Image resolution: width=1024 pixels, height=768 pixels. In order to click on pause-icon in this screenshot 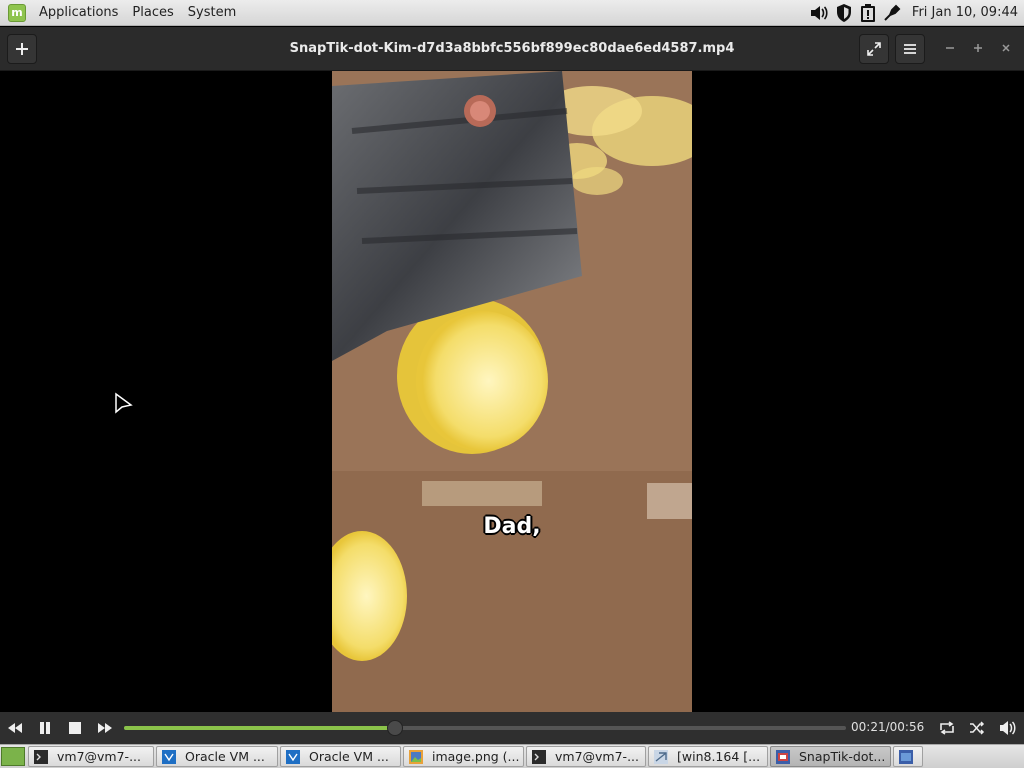, I will do `click(45, 728)`.